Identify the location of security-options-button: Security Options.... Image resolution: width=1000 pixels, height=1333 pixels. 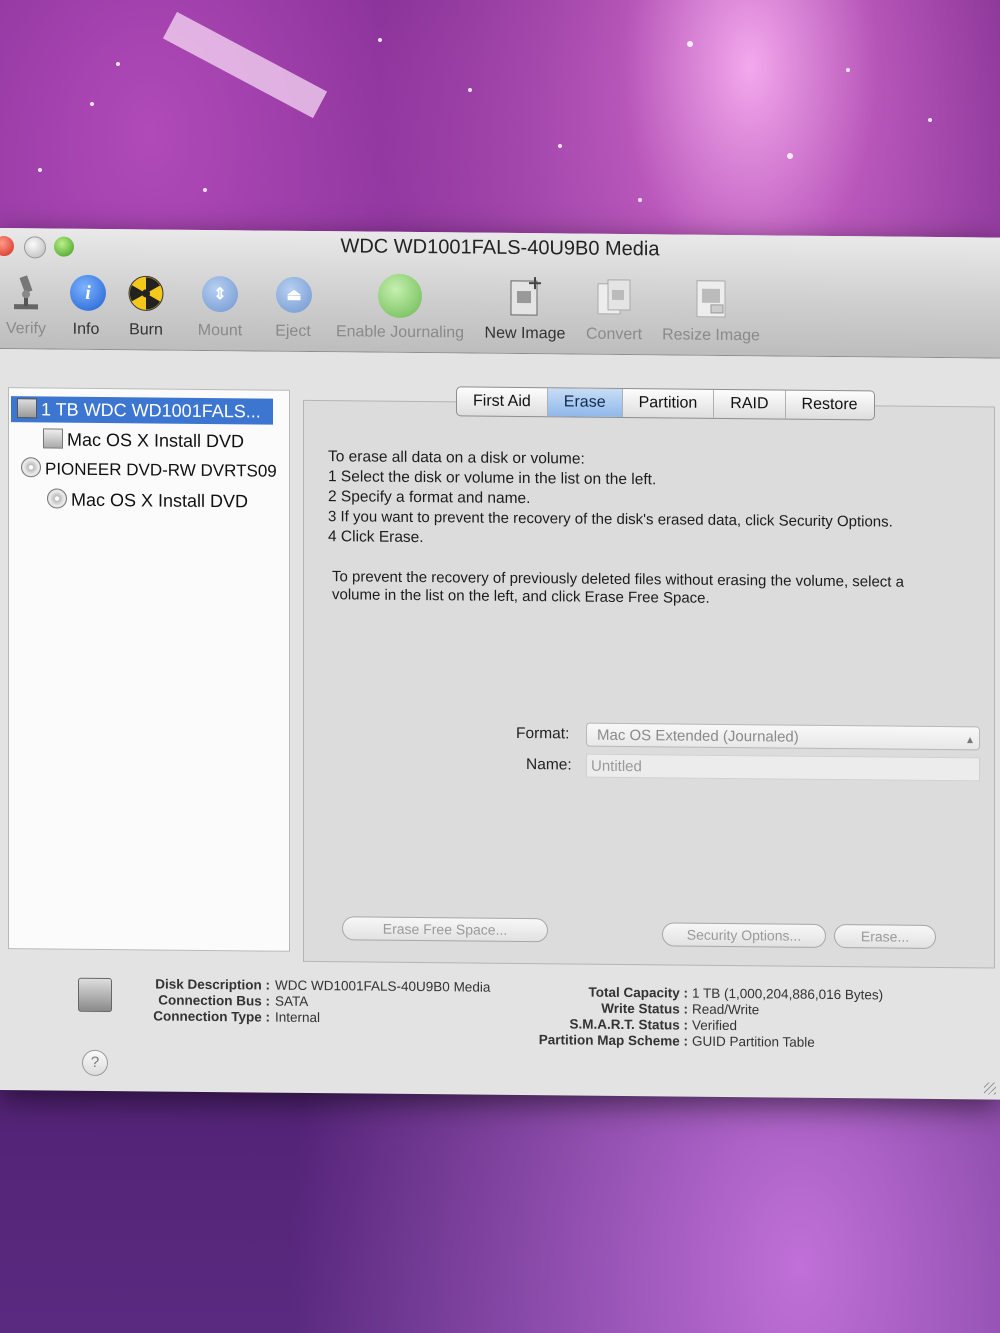
(744, 935).